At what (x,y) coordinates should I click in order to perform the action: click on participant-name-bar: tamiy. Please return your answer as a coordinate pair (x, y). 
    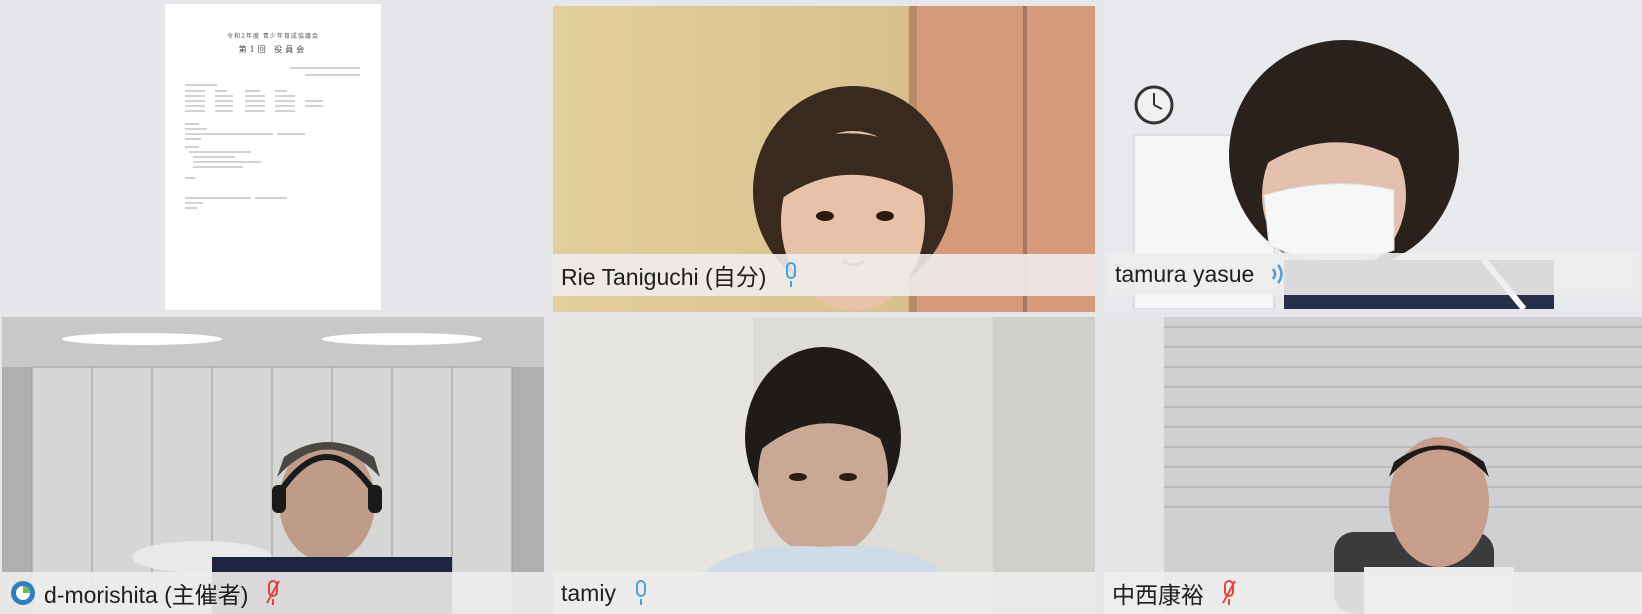
    Looking at the image, I should click on (824, 593).